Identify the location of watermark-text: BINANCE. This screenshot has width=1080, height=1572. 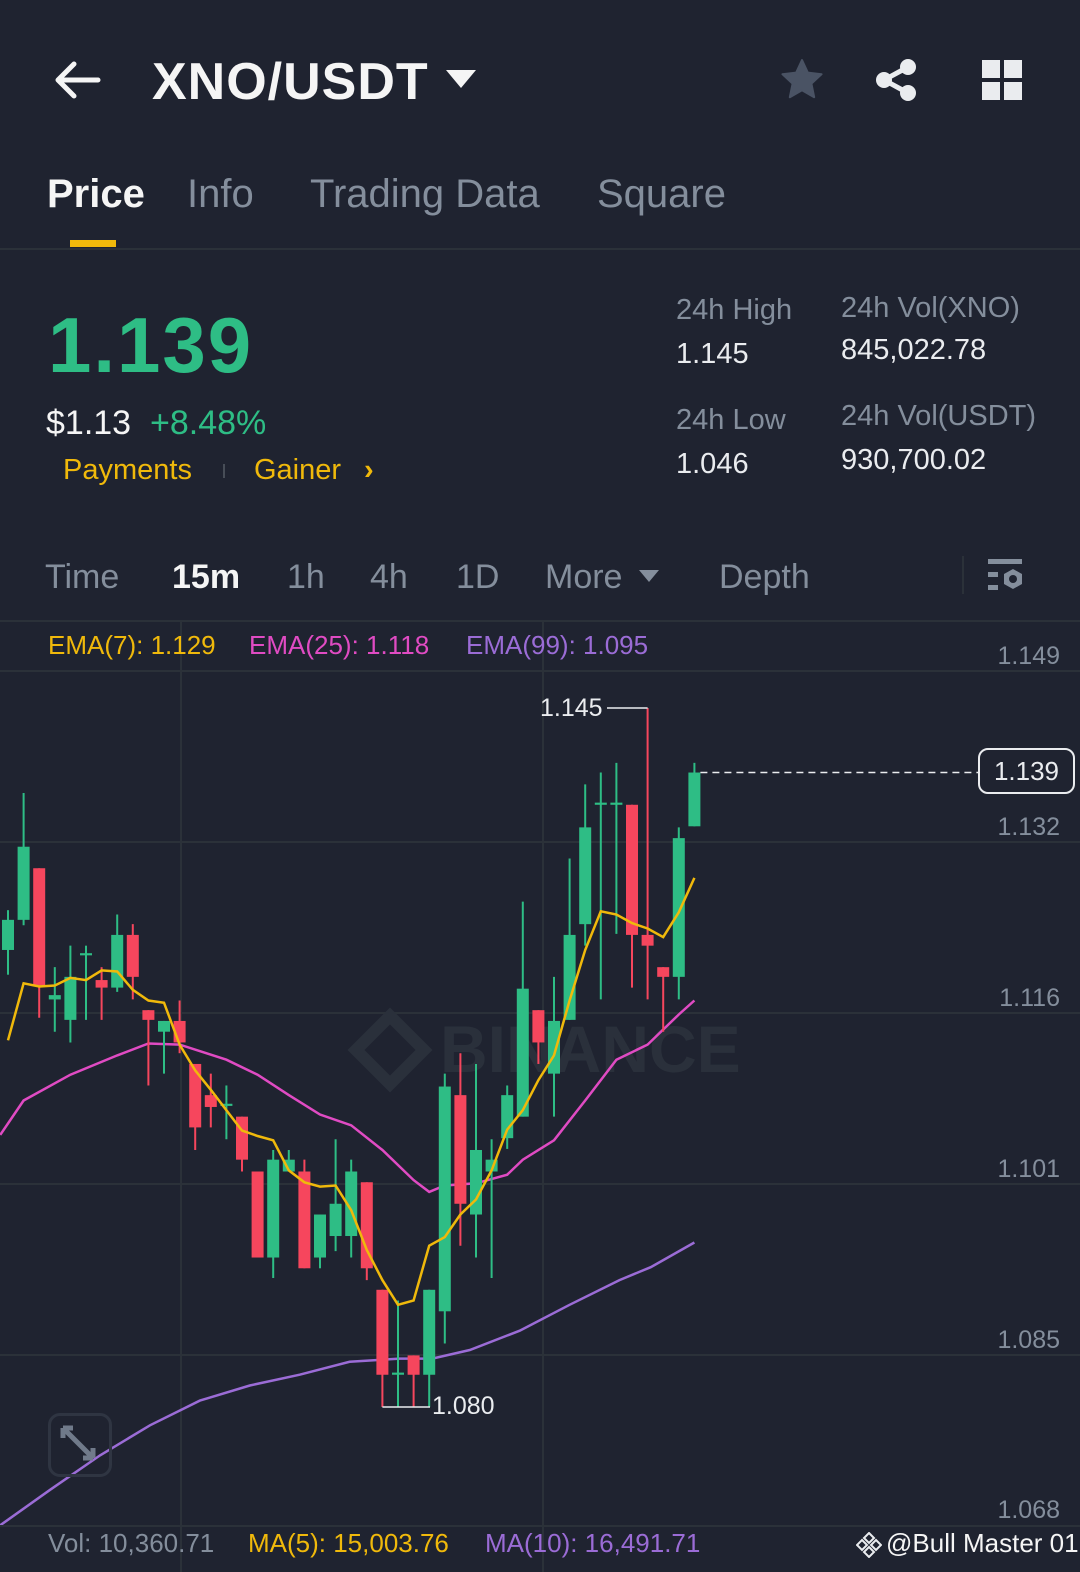
(590, 1049).